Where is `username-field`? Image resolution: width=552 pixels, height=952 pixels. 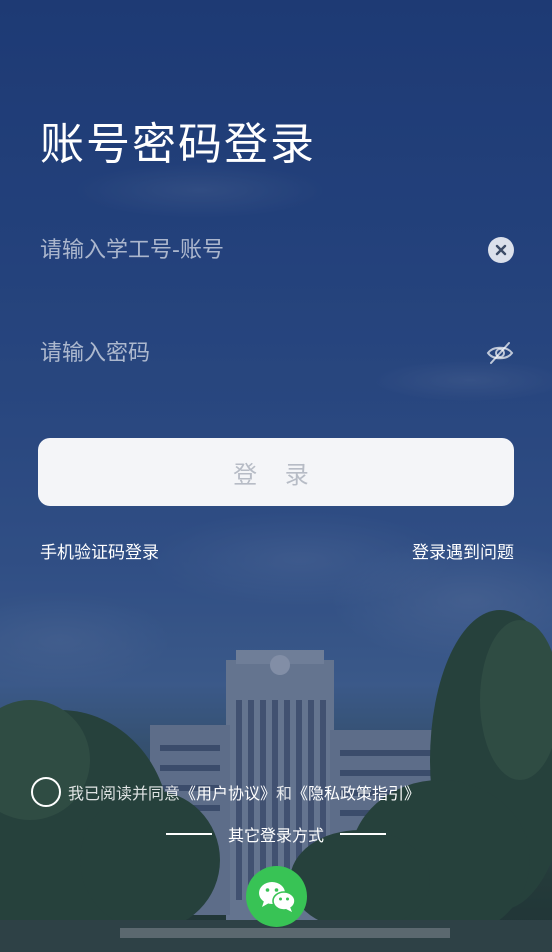
username-field is located at coordinates (277, 250).